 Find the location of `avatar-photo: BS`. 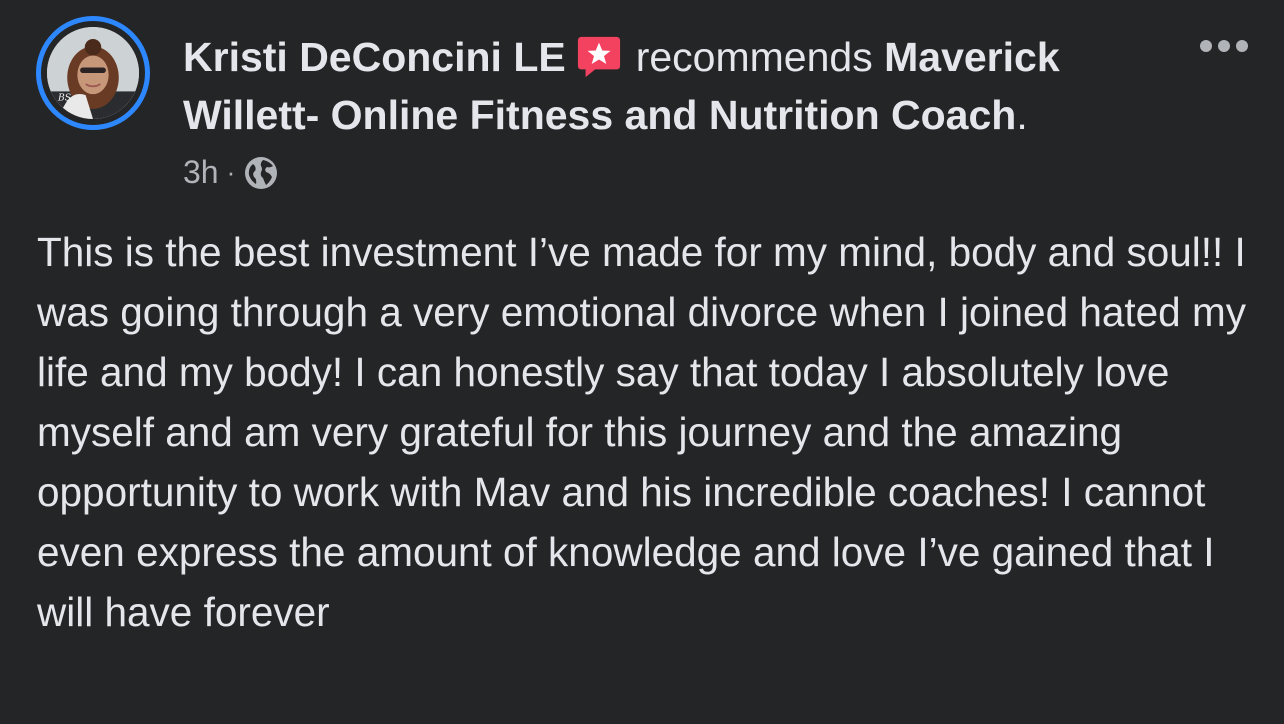

avatar-photo: BS is located at coordinates (93, 73).